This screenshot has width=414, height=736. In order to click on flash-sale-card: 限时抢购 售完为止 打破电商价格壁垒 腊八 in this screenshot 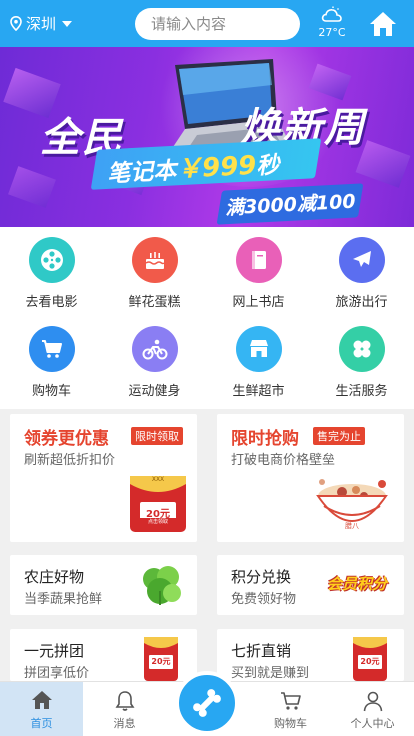, I will do `click(310, 478)`.